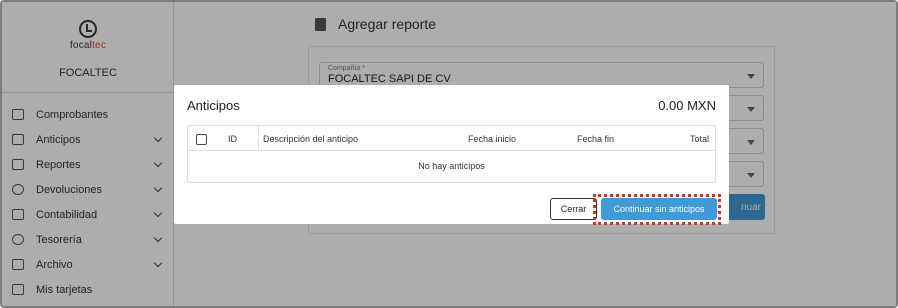 Image resolution: width=898 pixels, height=308 pixels. What do you see at coordinates (659, 209) in the screenshot?
I see `continue-without-advances-button: Continuar sin anticipos` at bounding box center [659, 209].